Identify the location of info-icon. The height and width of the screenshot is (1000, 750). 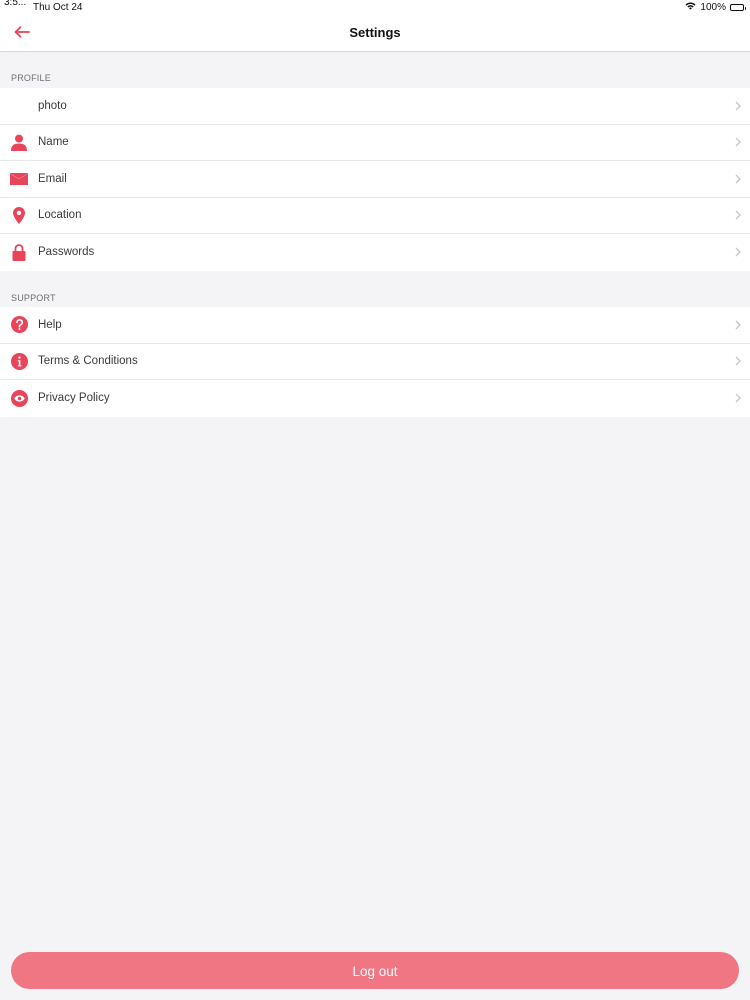
(19, 361).